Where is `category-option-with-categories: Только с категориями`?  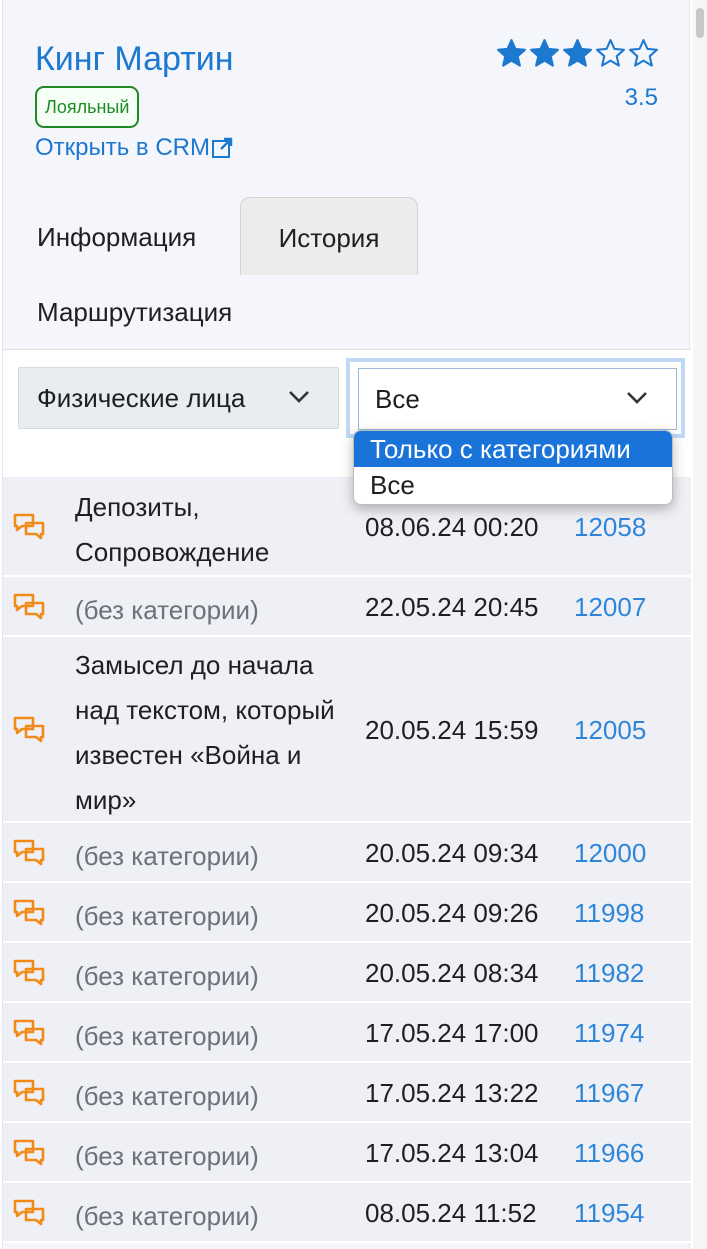 category-option-with-categories: Только с категориями is located at coordinates (513, 449).